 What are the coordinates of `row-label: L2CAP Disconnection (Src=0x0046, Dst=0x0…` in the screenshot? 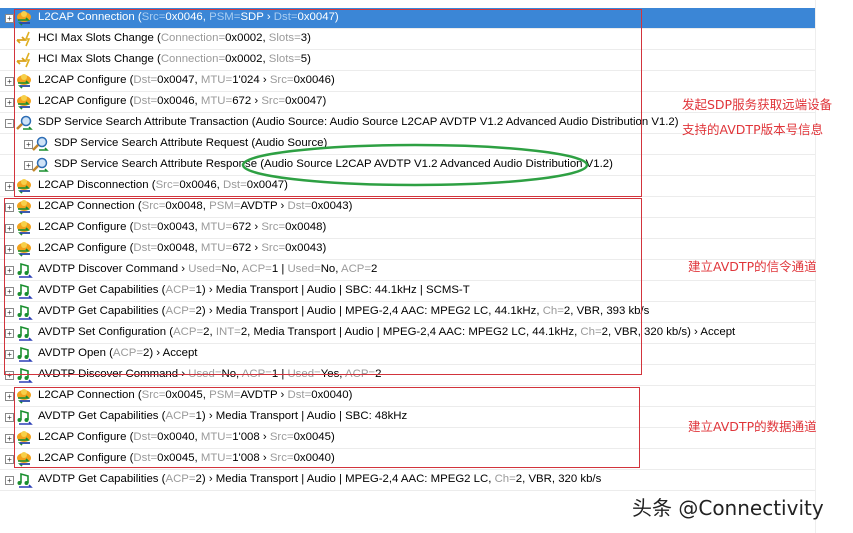 It's located at (163, 185).